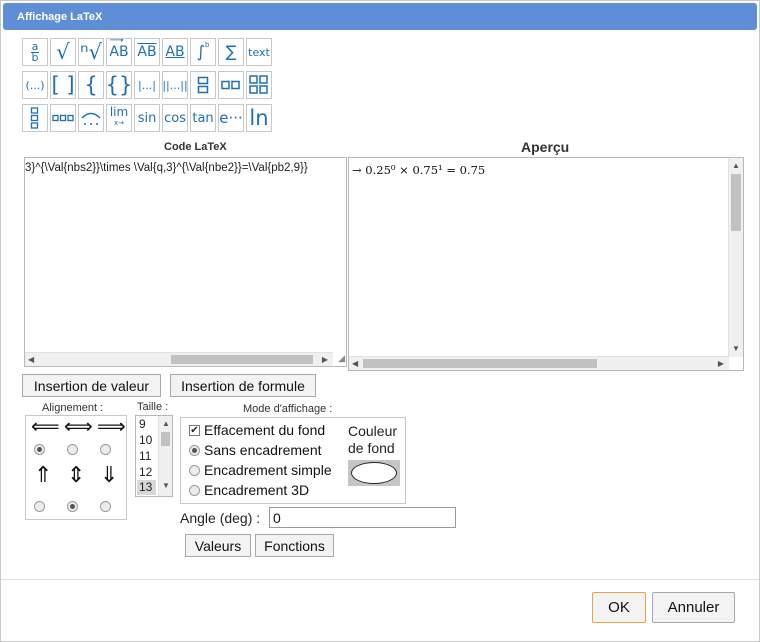 This screenshot has width=760, height=642. What do you see at coordinates (109, 474) in the screenshot?
I see `align-bottom-icon: ⇓` at bounding box center [109, 474].